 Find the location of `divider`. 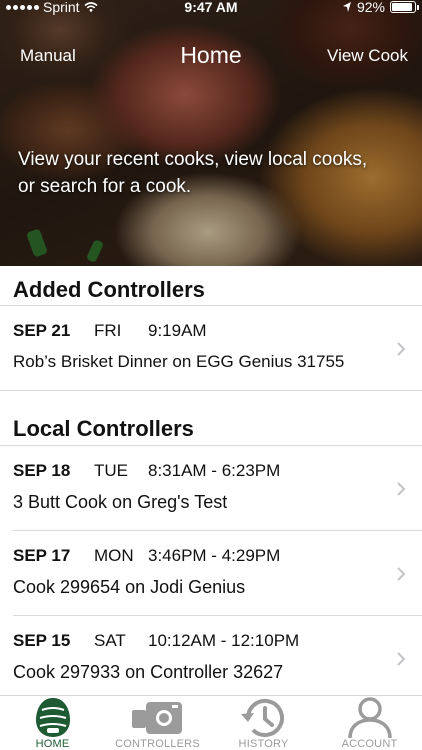

divider is located at coordinates (211, 390).